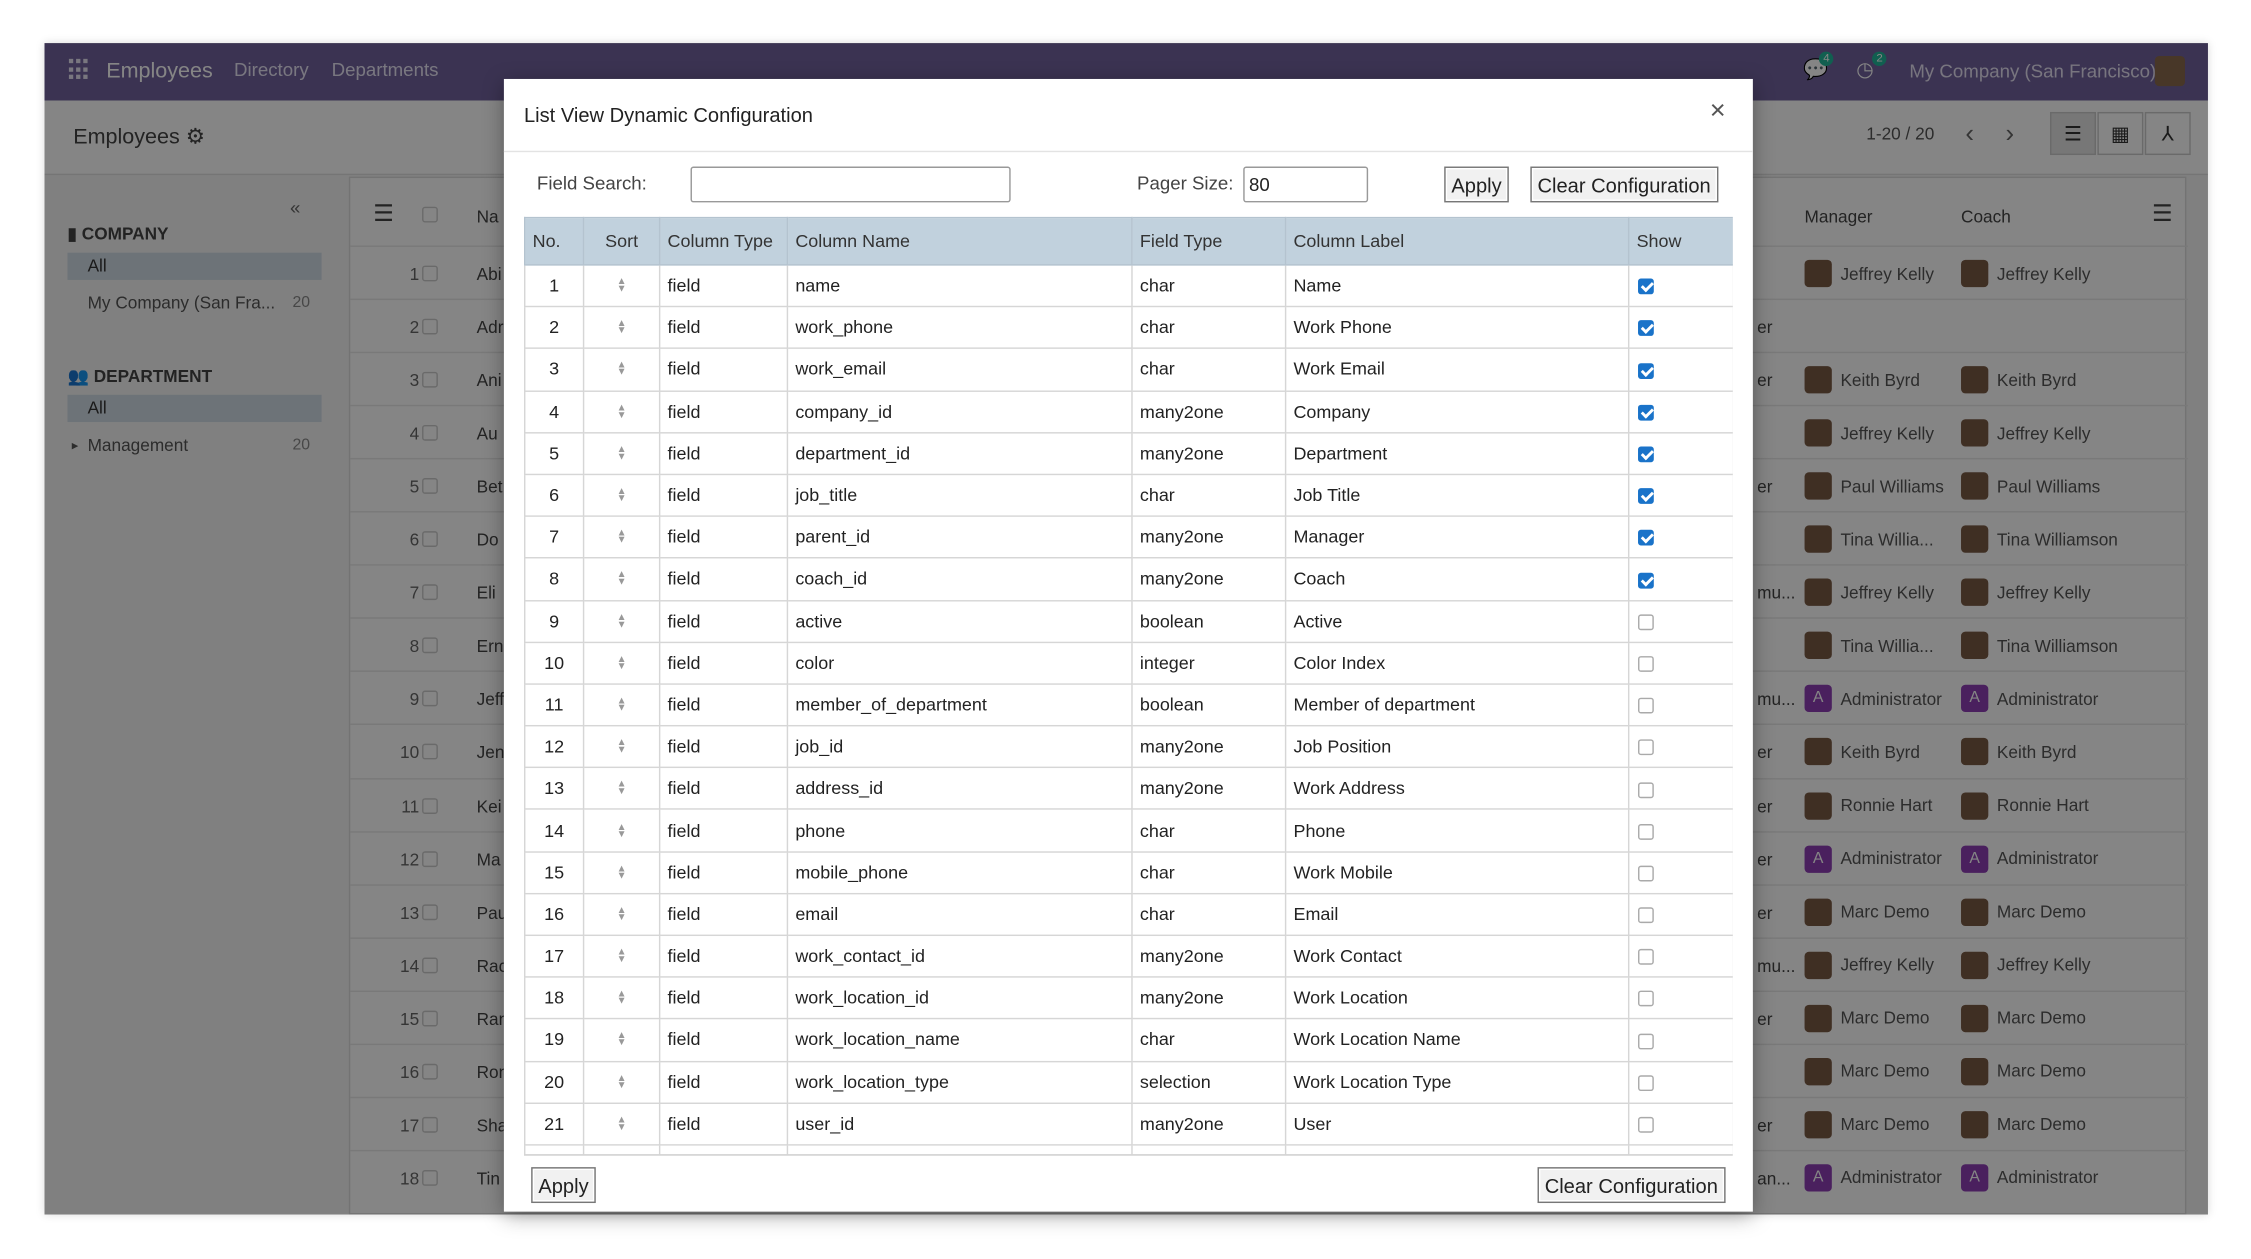 The height and width of the screenshot is (1259, 2251). What do you see at coordinates (563, 1185) in the screenshot?
I see `apply-button-bottom: Apply` at bounding box center [563, 1185].